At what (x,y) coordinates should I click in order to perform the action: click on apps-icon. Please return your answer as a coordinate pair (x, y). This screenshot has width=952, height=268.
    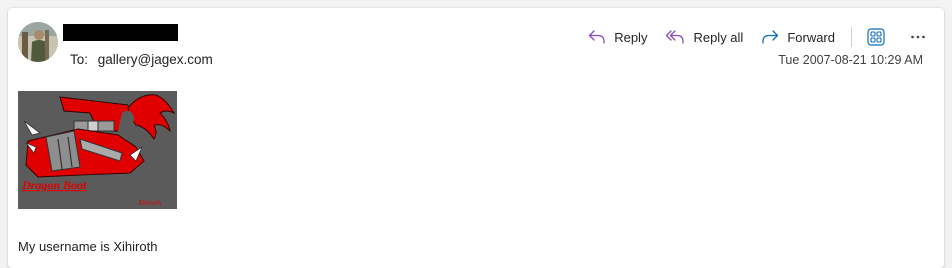
    Looking at the image, I should click on (876, 37).